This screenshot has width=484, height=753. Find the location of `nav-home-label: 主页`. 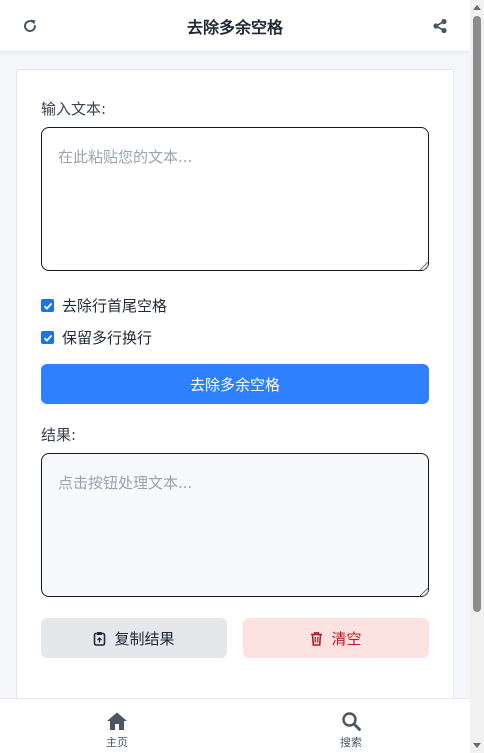

nav-home-label: 主页 is located at coordinates (117, 742).